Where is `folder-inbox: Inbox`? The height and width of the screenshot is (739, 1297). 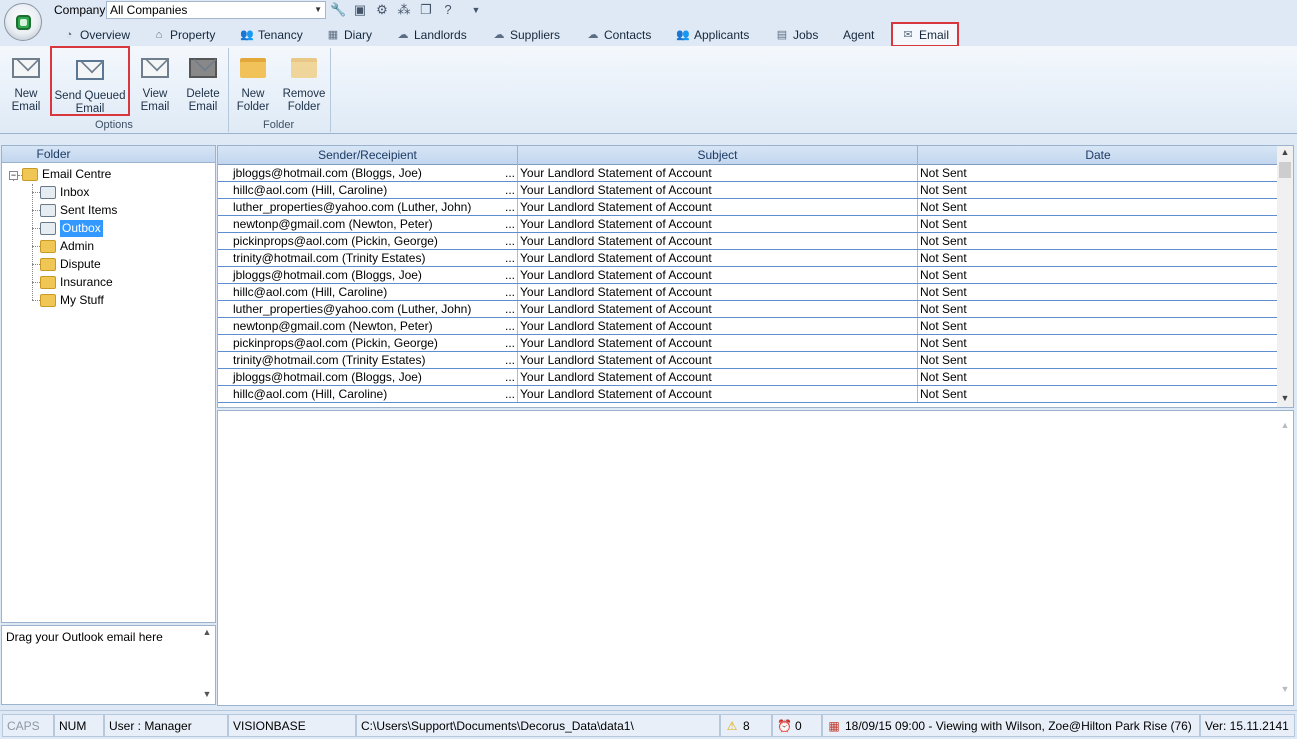
folder-inbox: Inbox is located at coordinates (64, 192).